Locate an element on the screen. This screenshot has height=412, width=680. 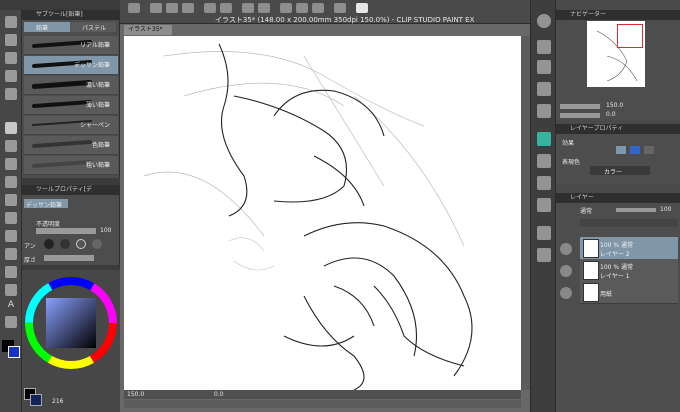
document-tab: イラスト35* is located at coordinates (148, 30).